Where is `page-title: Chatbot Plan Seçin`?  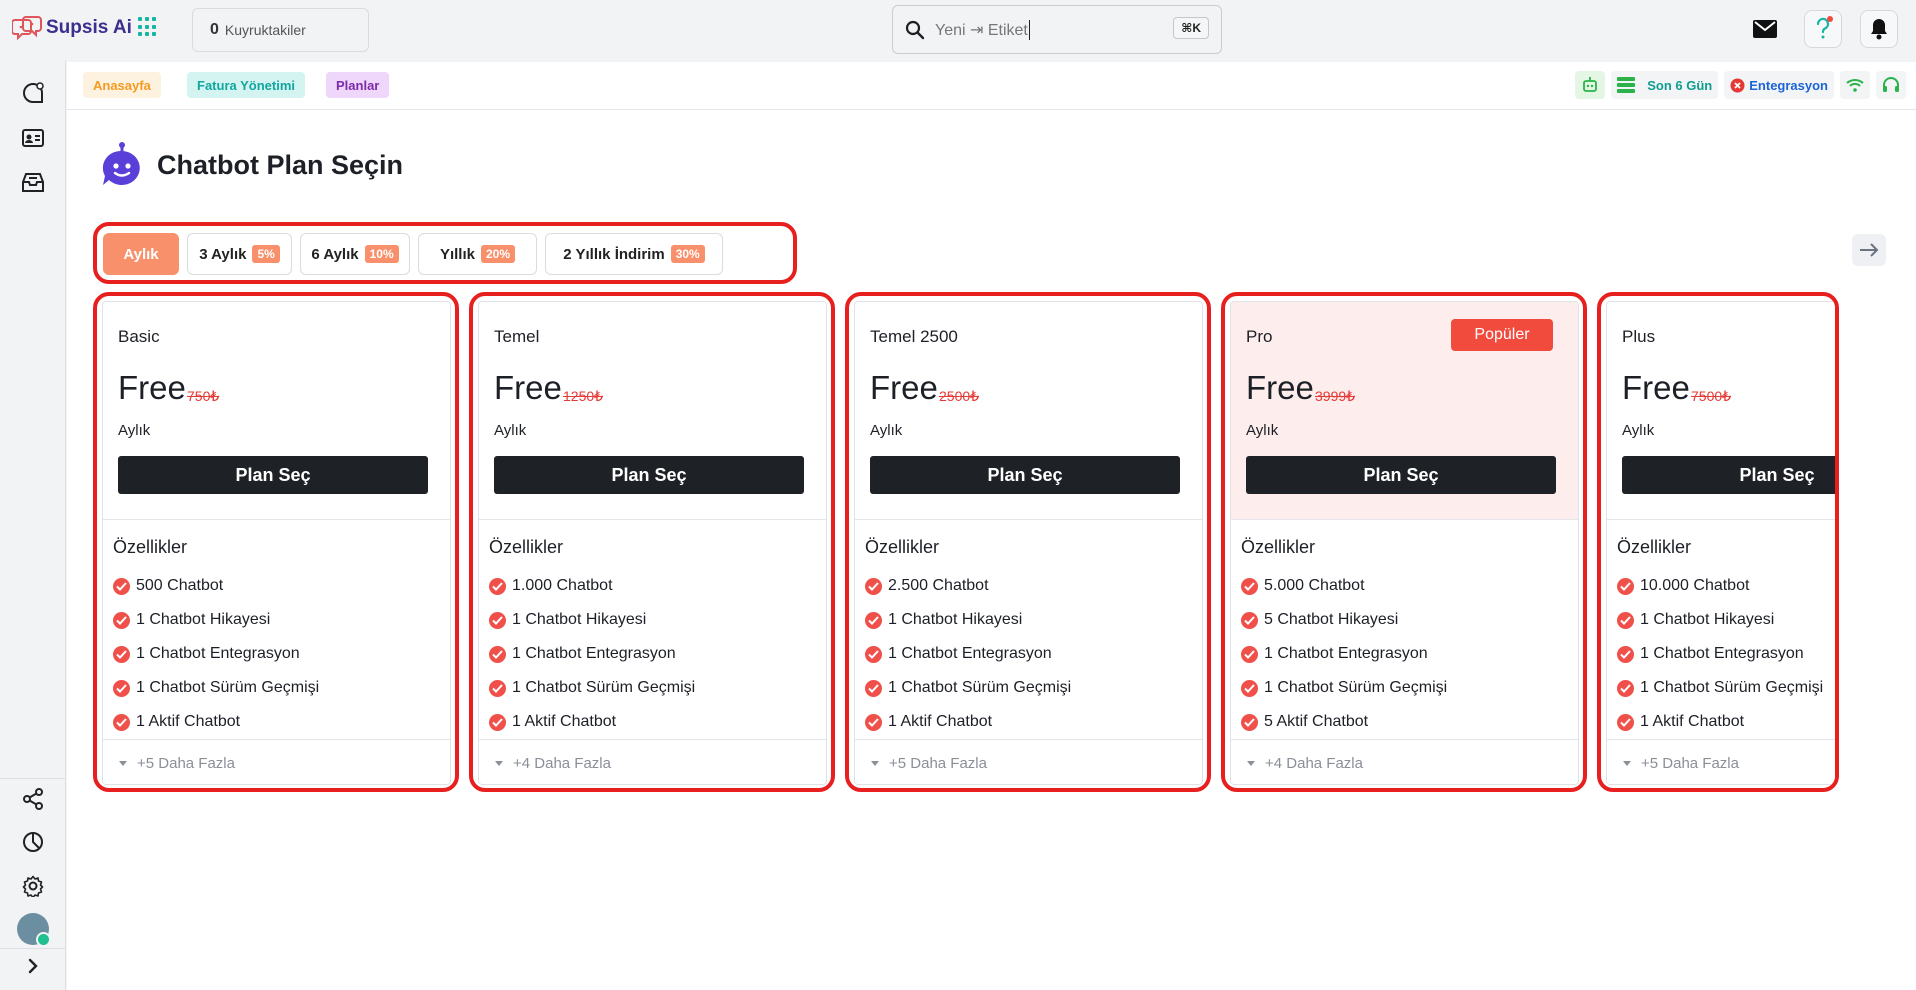
page-title: Chatbot Plan Seçin is located at coordinates (280, 164).